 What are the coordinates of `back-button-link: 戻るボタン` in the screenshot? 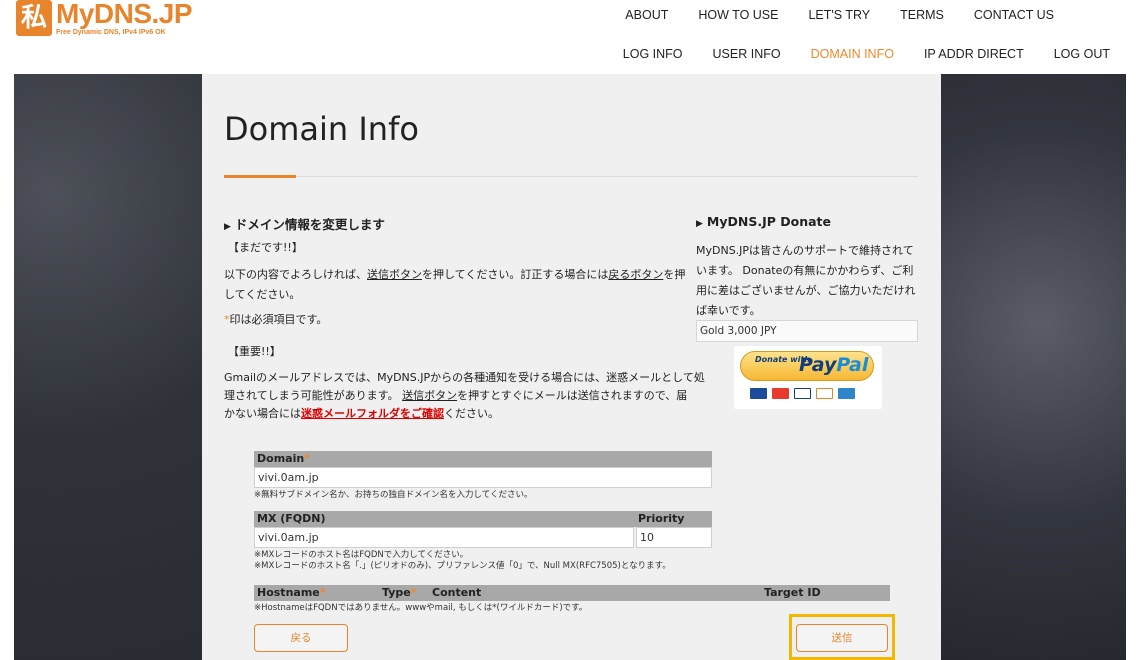 It's located at (635, 274).